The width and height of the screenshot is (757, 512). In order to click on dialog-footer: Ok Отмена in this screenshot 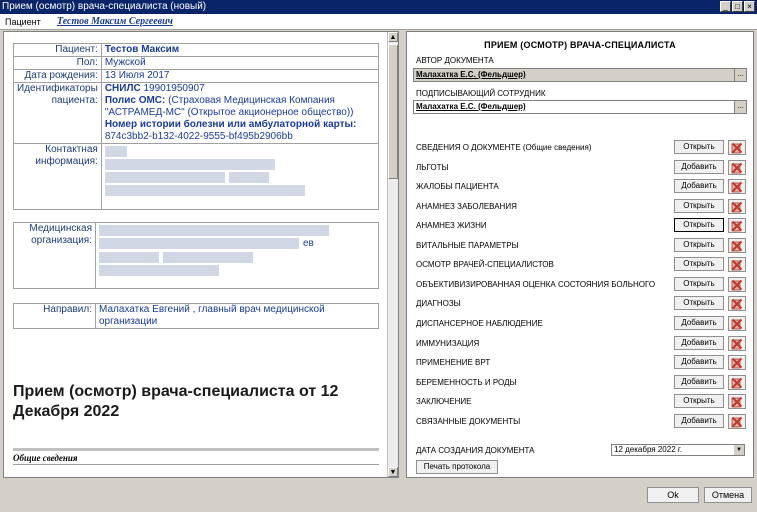, I will do `click(378, 496)`.